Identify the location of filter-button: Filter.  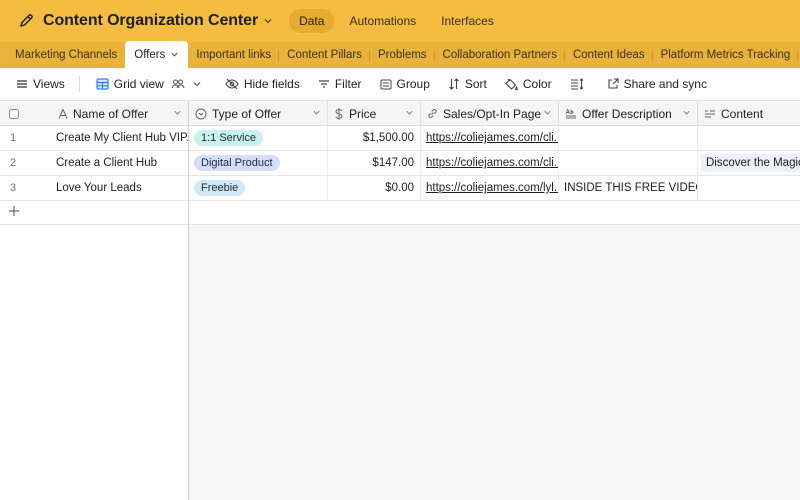
(340, 84).